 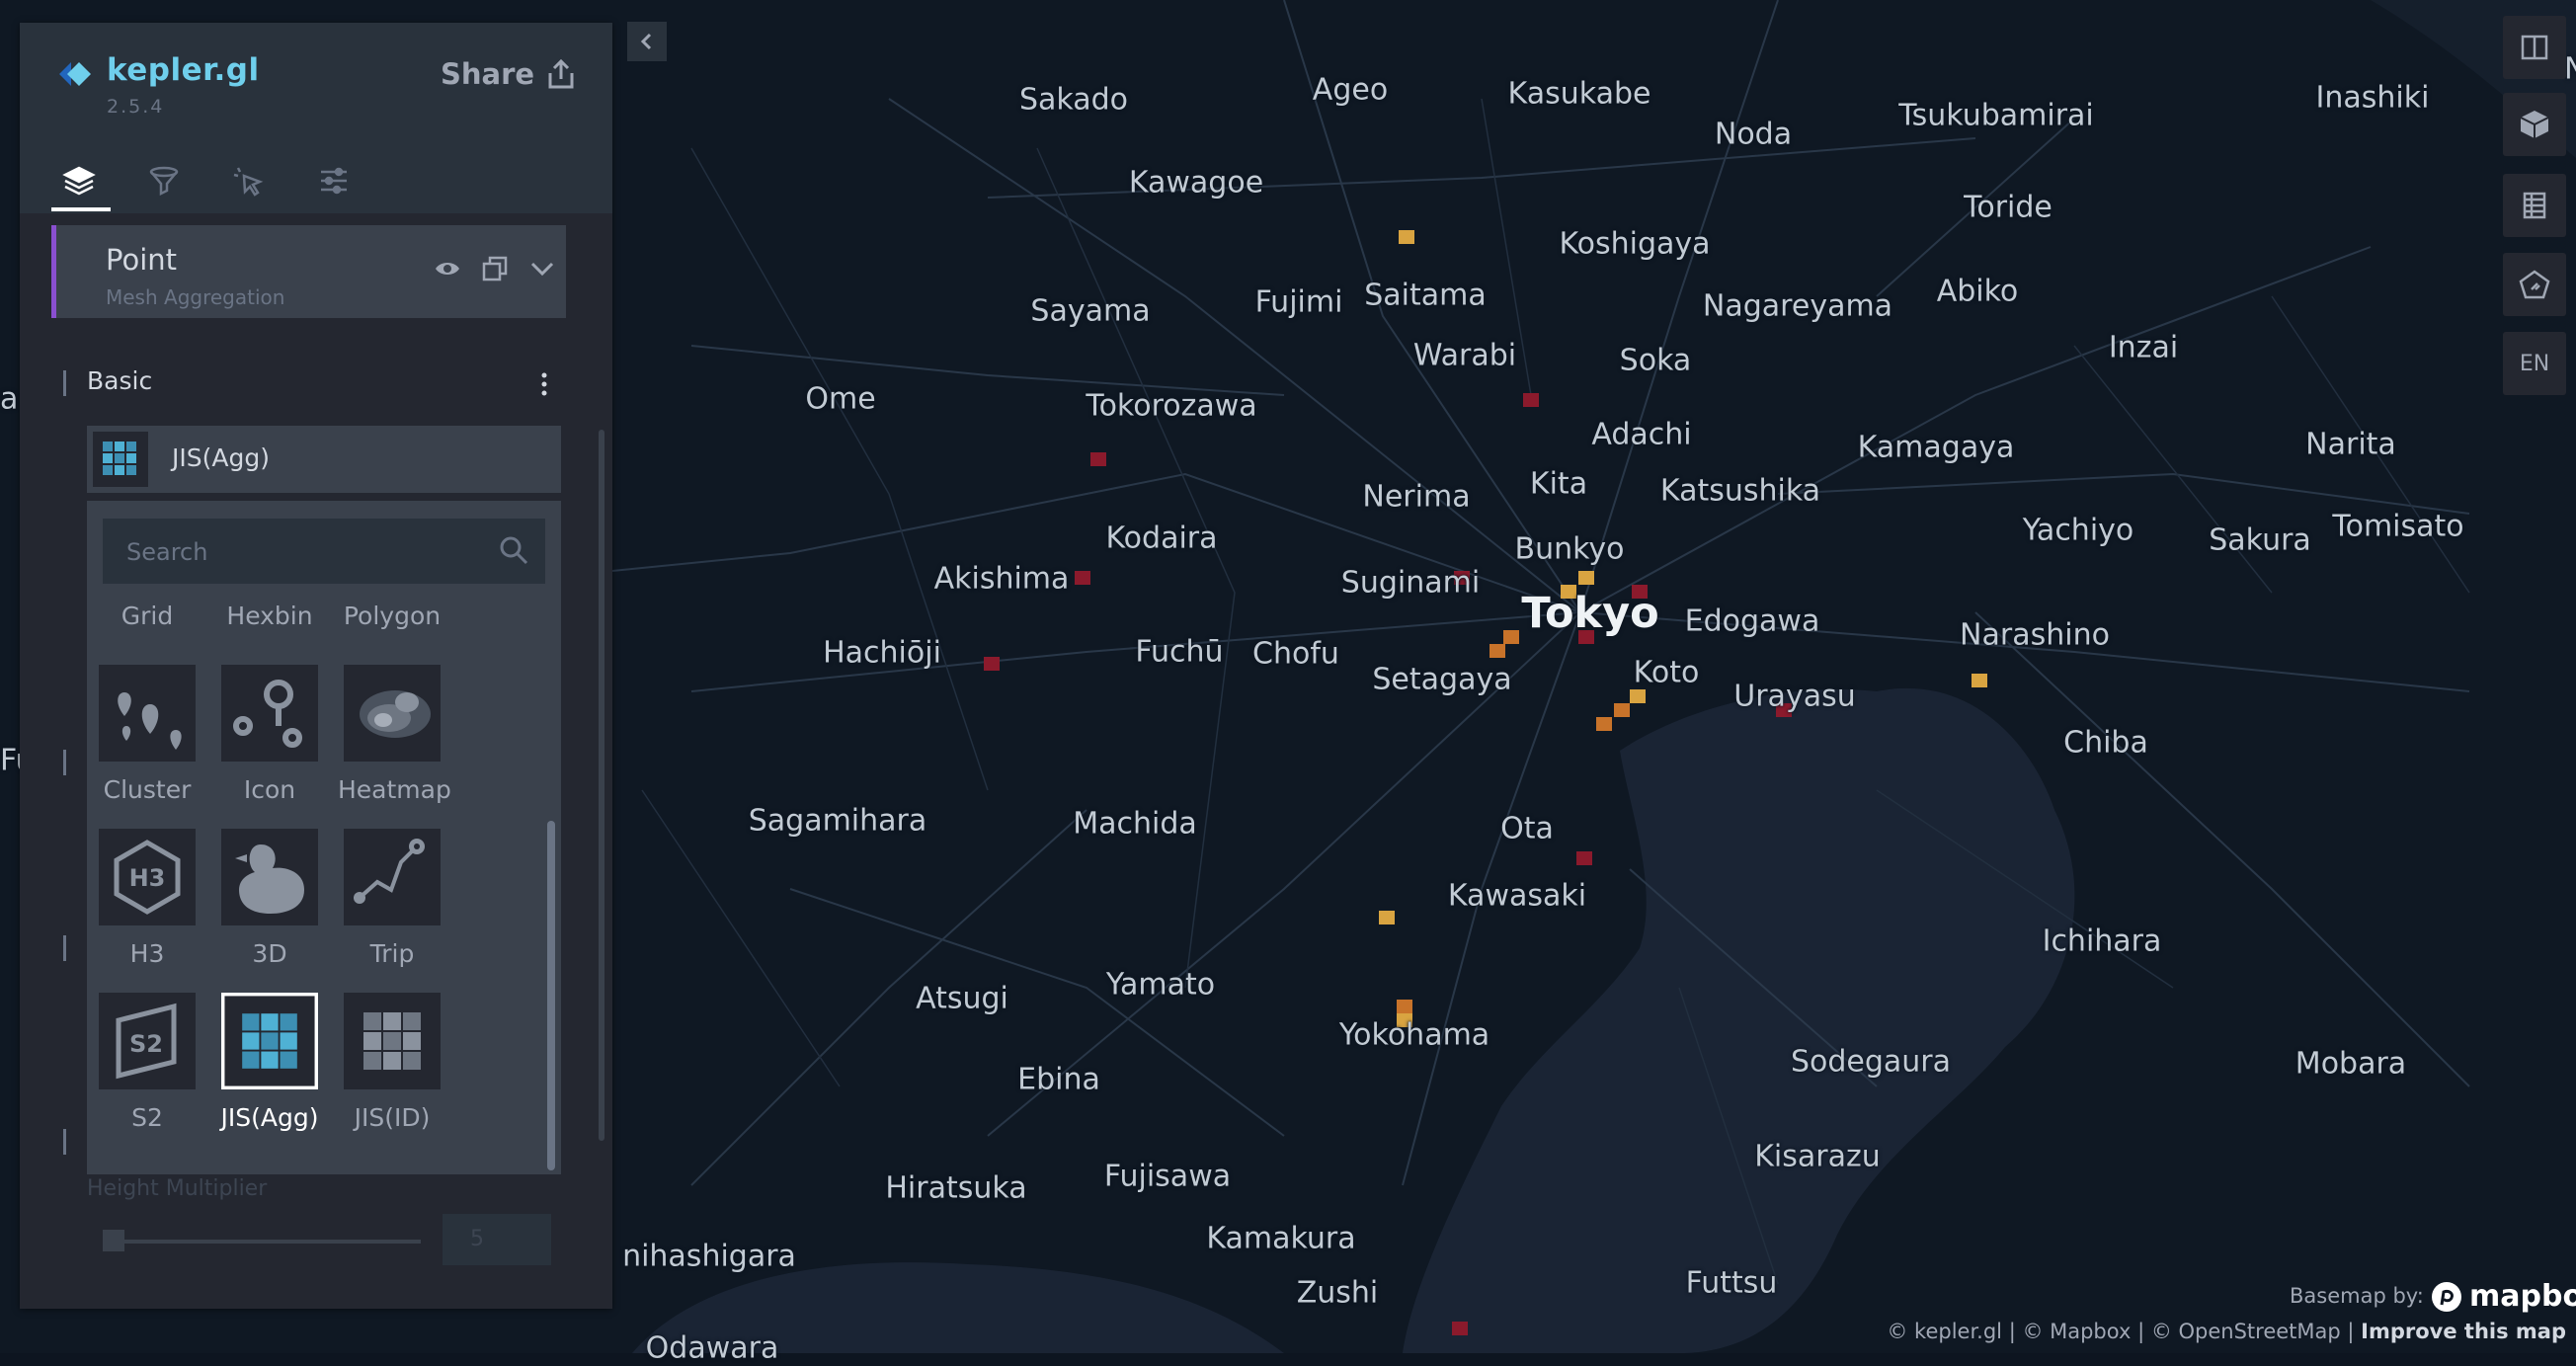 I want to click on improve-map-link: Improve this map, so click(x=2463, y=1331).